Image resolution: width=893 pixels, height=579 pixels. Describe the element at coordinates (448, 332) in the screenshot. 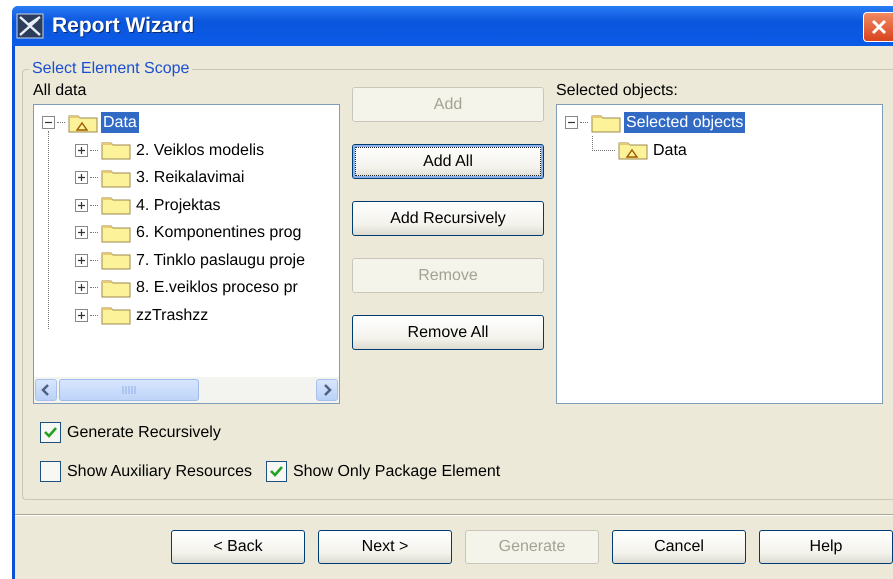

I see `action-button: Remove All` at that location.